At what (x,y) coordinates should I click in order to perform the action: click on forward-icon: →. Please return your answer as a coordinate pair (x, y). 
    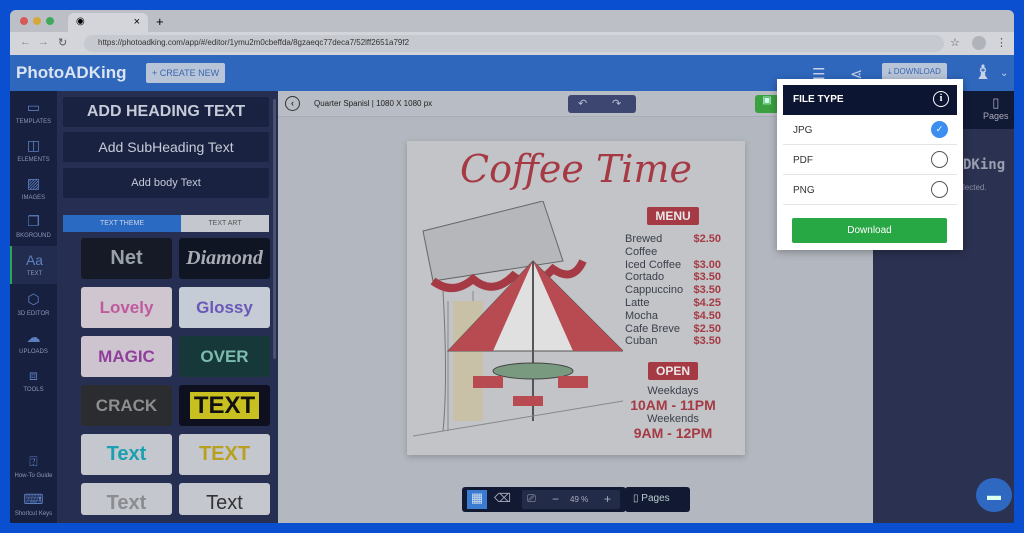
    Looking at the image, I should click on (43, 42).